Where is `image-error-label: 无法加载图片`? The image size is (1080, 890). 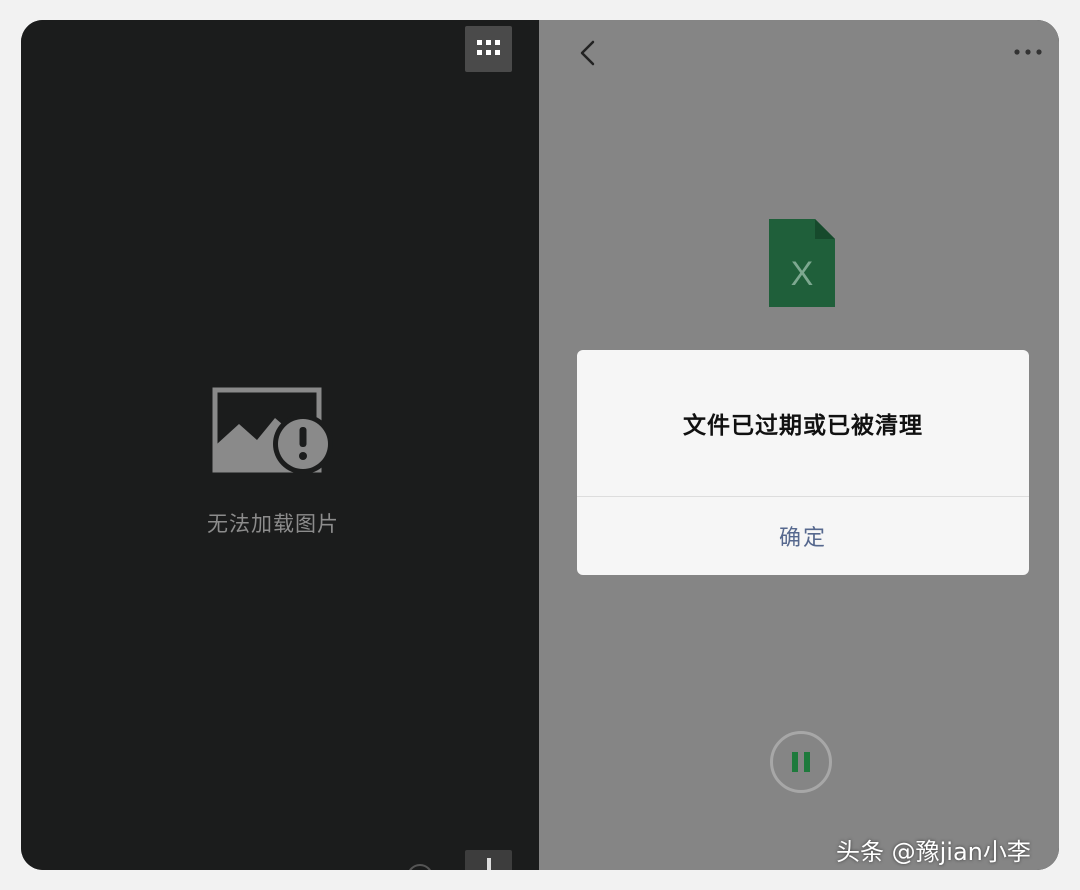
image-error-label: 无法加载图片 is located at coordinates (273, 524).